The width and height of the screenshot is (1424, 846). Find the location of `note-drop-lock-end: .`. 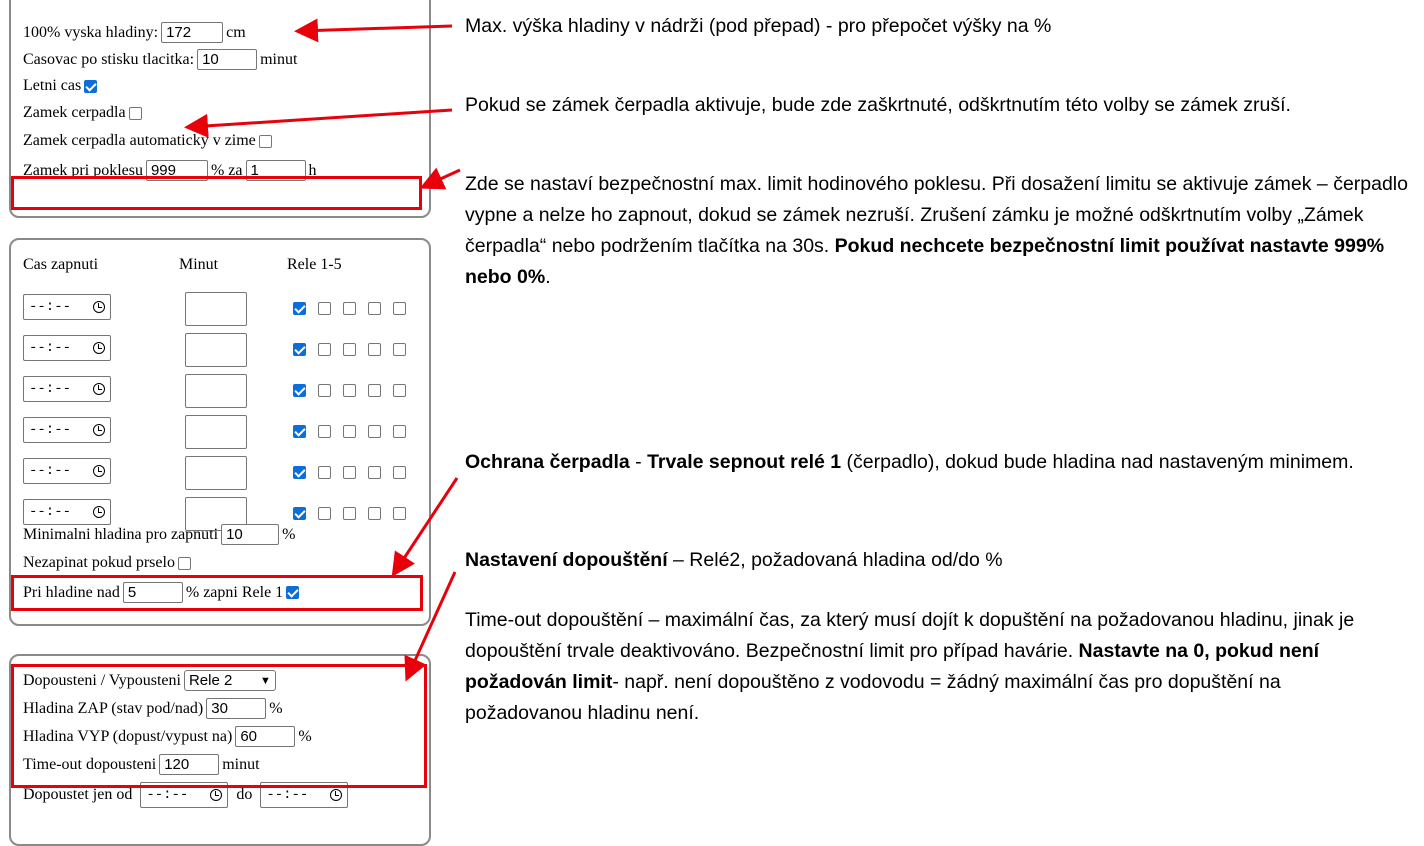

note-drop-lock-end: . is located at coordinates (548, 277).